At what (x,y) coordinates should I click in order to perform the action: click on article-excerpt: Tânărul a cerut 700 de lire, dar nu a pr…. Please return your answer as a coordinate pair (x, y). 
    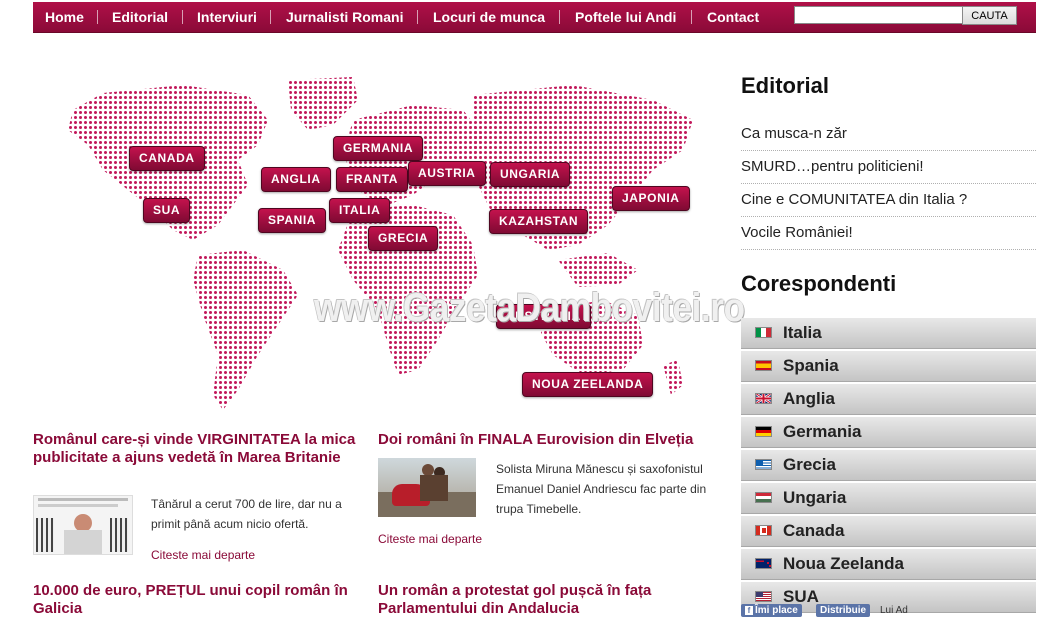
    Looking at the image, I should click on (246, 514).